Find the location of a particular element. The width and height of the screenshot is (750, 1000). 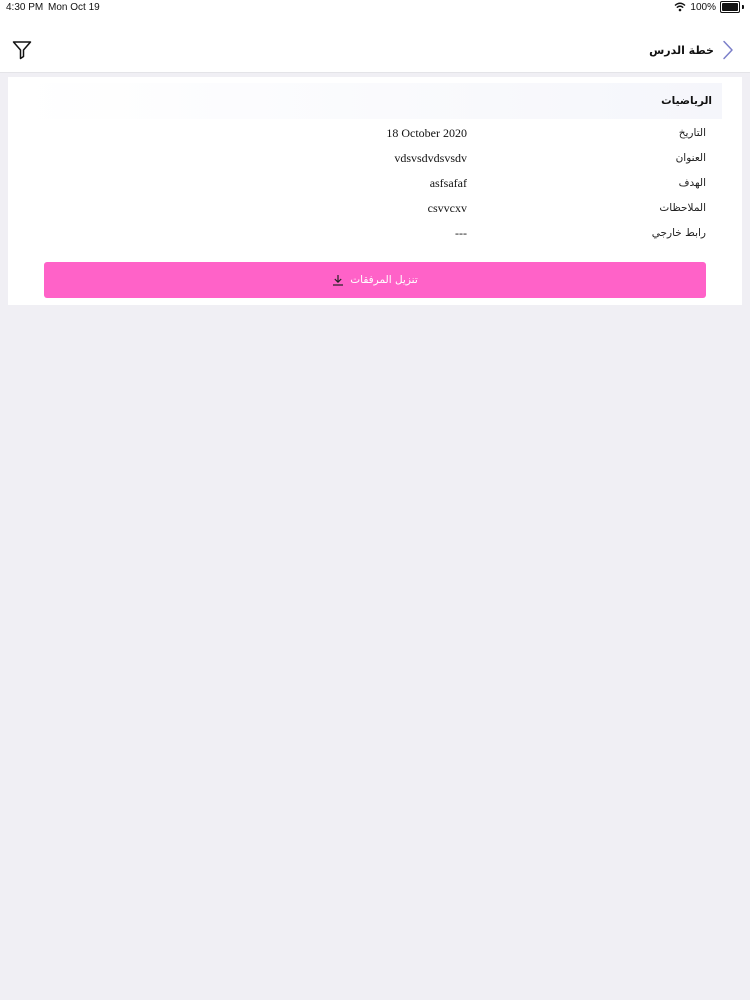

detail-value: vdsvsdvdsvsdv is located at coordinates (430, 158).